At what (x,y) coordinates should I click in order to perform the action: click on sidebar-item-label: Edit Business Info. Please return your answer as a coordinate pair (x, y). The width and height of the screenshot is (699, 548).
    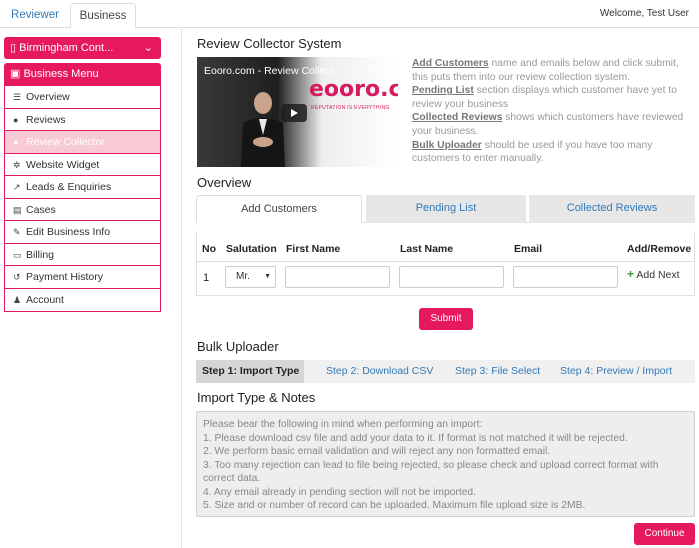
    Looking at the image, I should click on (68, 232).